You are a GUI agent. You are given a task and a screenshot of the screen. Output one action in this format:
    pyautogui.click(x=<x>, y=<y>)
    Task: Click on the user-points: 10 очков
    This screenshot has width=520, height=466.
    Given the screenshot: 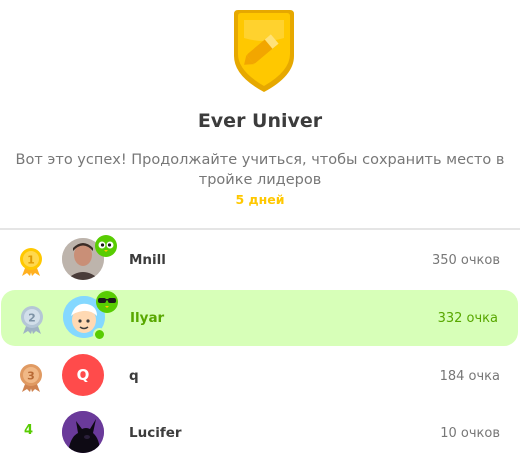 What is the action you would take?
    pyautogui.click(x=470, y=433)
    